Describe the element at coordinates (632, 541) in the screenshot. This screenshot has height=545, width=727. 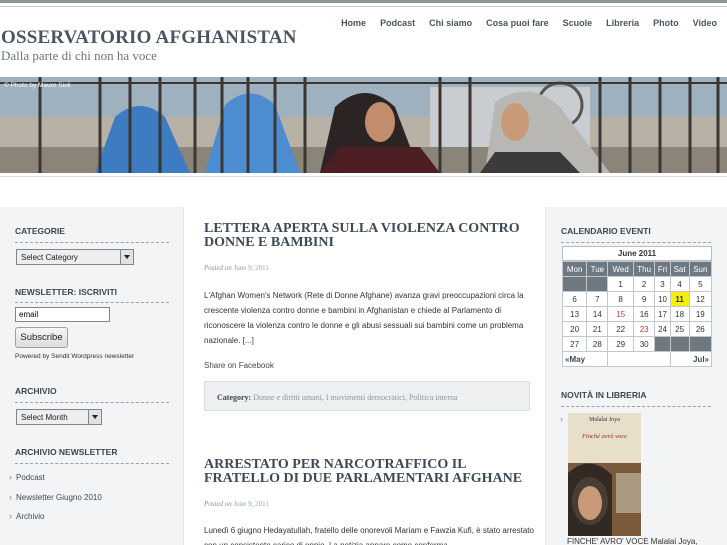
I see `book-caption: FINCHE' AVRO' VOCE Malalai Joya,` at that location.